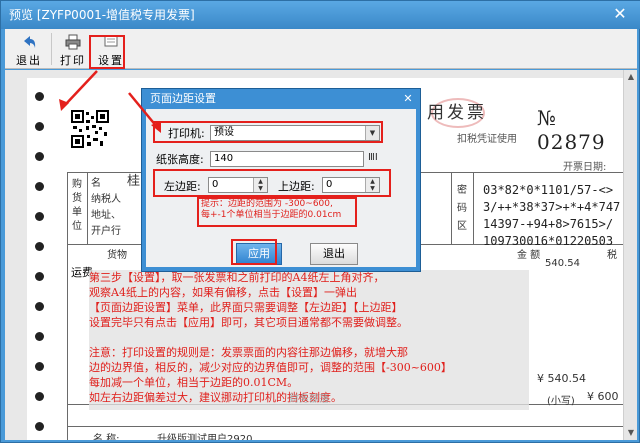 The width and height of the screenshot is (640, 443). I want to click on annotation-arrows, so click(110, 101).